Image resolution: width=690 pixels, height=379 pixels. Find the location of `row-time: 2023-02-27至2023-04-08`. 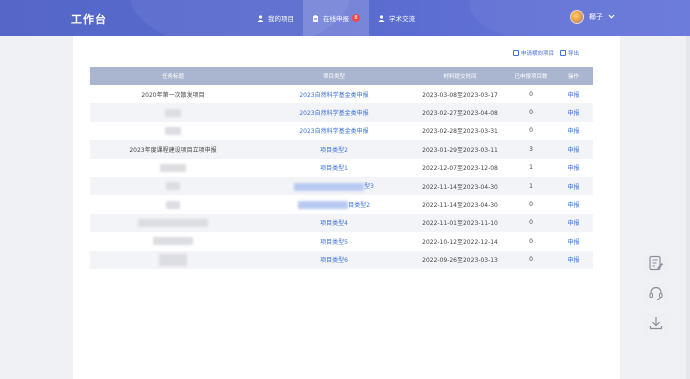

row-time: 2023-02-27至2023-04-08 is located at coordinates (460, 114).